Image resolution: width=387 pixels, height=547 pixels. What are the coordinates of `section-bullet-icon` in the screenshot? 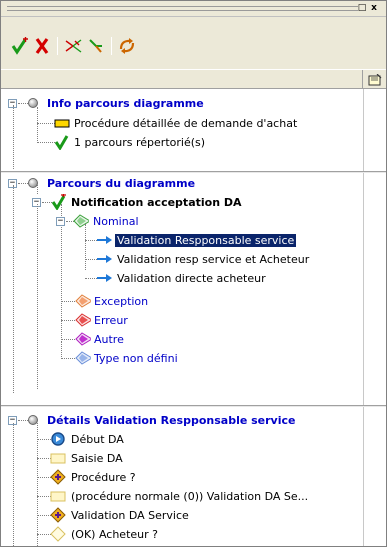 It's located at (33, 103).